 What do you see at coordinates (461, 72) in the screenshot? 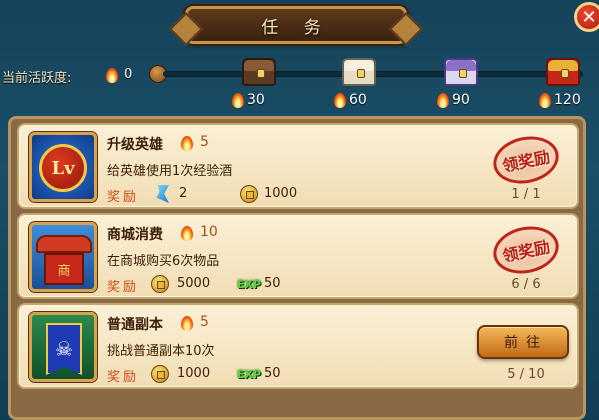
I see `purple-chest-icon` at bounding box center [461, 72].